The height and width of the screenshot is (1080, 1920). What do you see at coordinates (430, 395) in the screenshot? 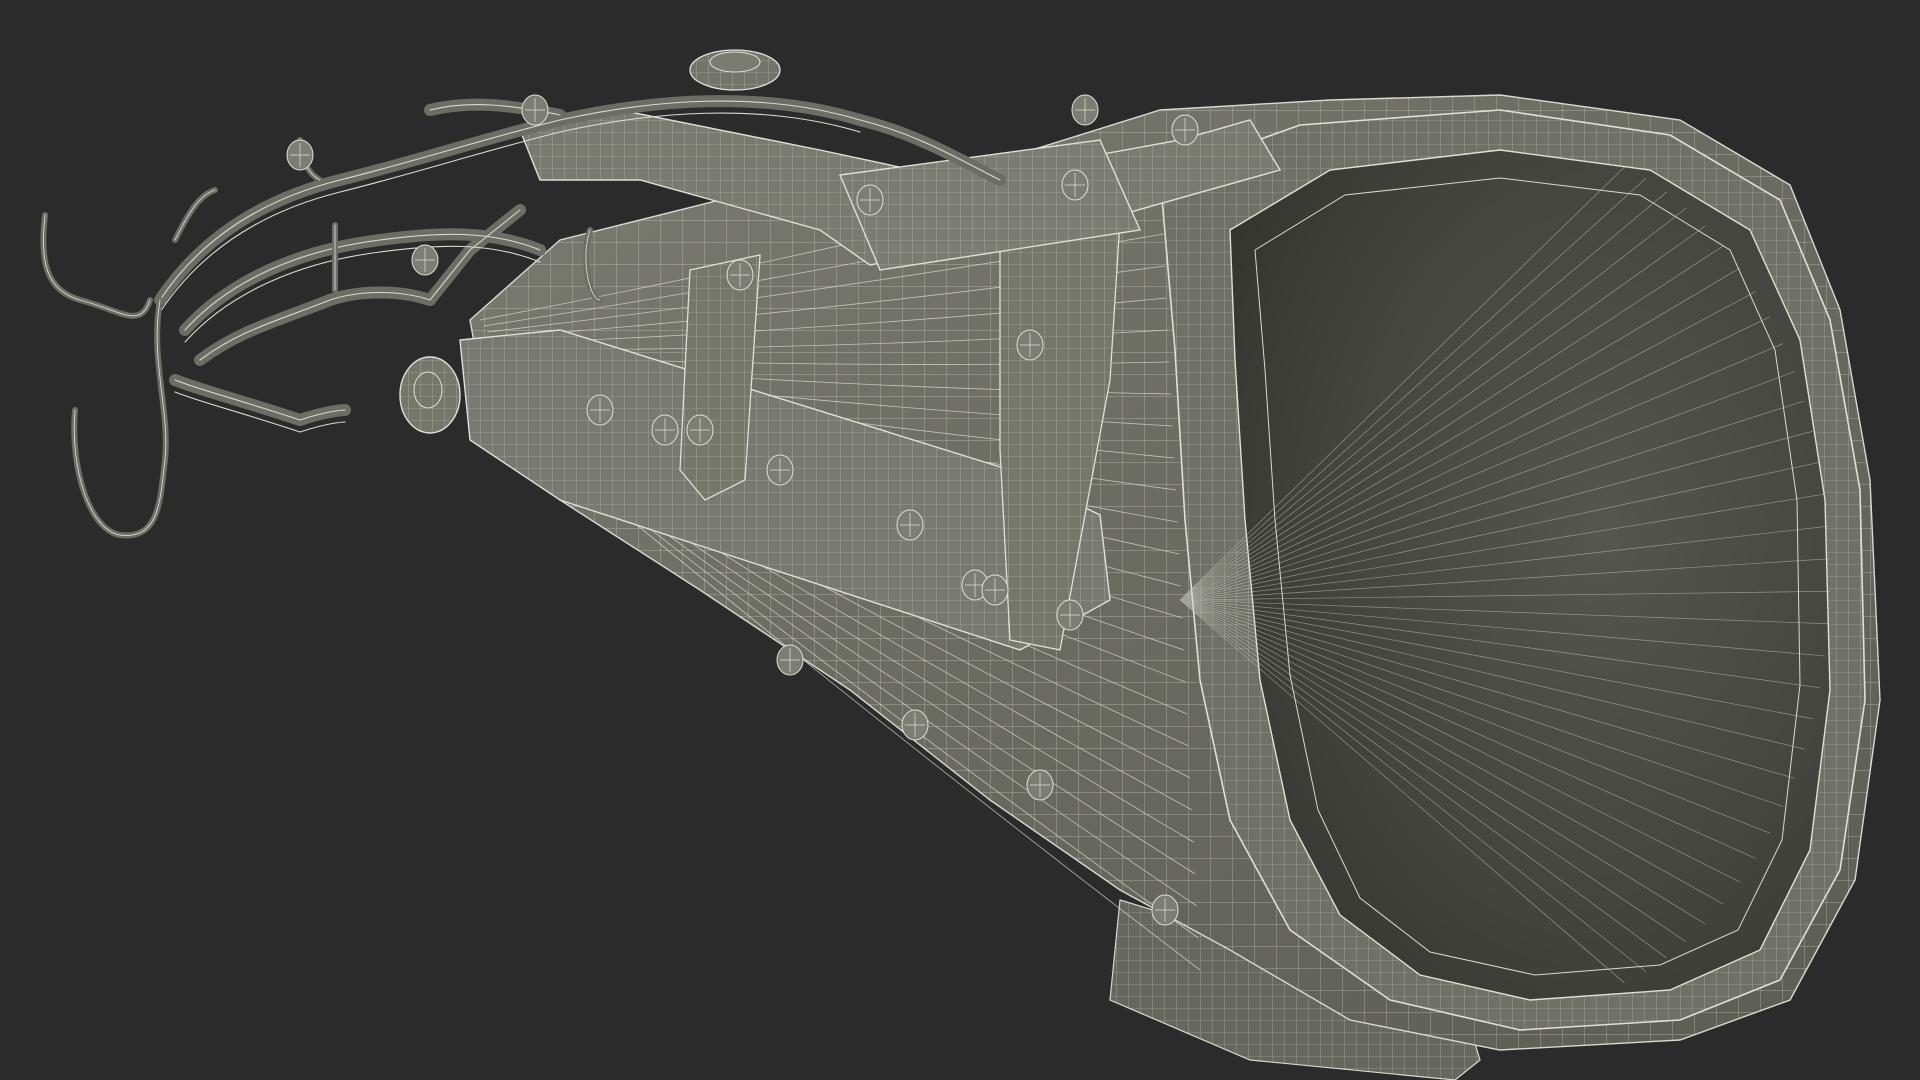
I see `side-bolt` at bounding box center [430, 395].